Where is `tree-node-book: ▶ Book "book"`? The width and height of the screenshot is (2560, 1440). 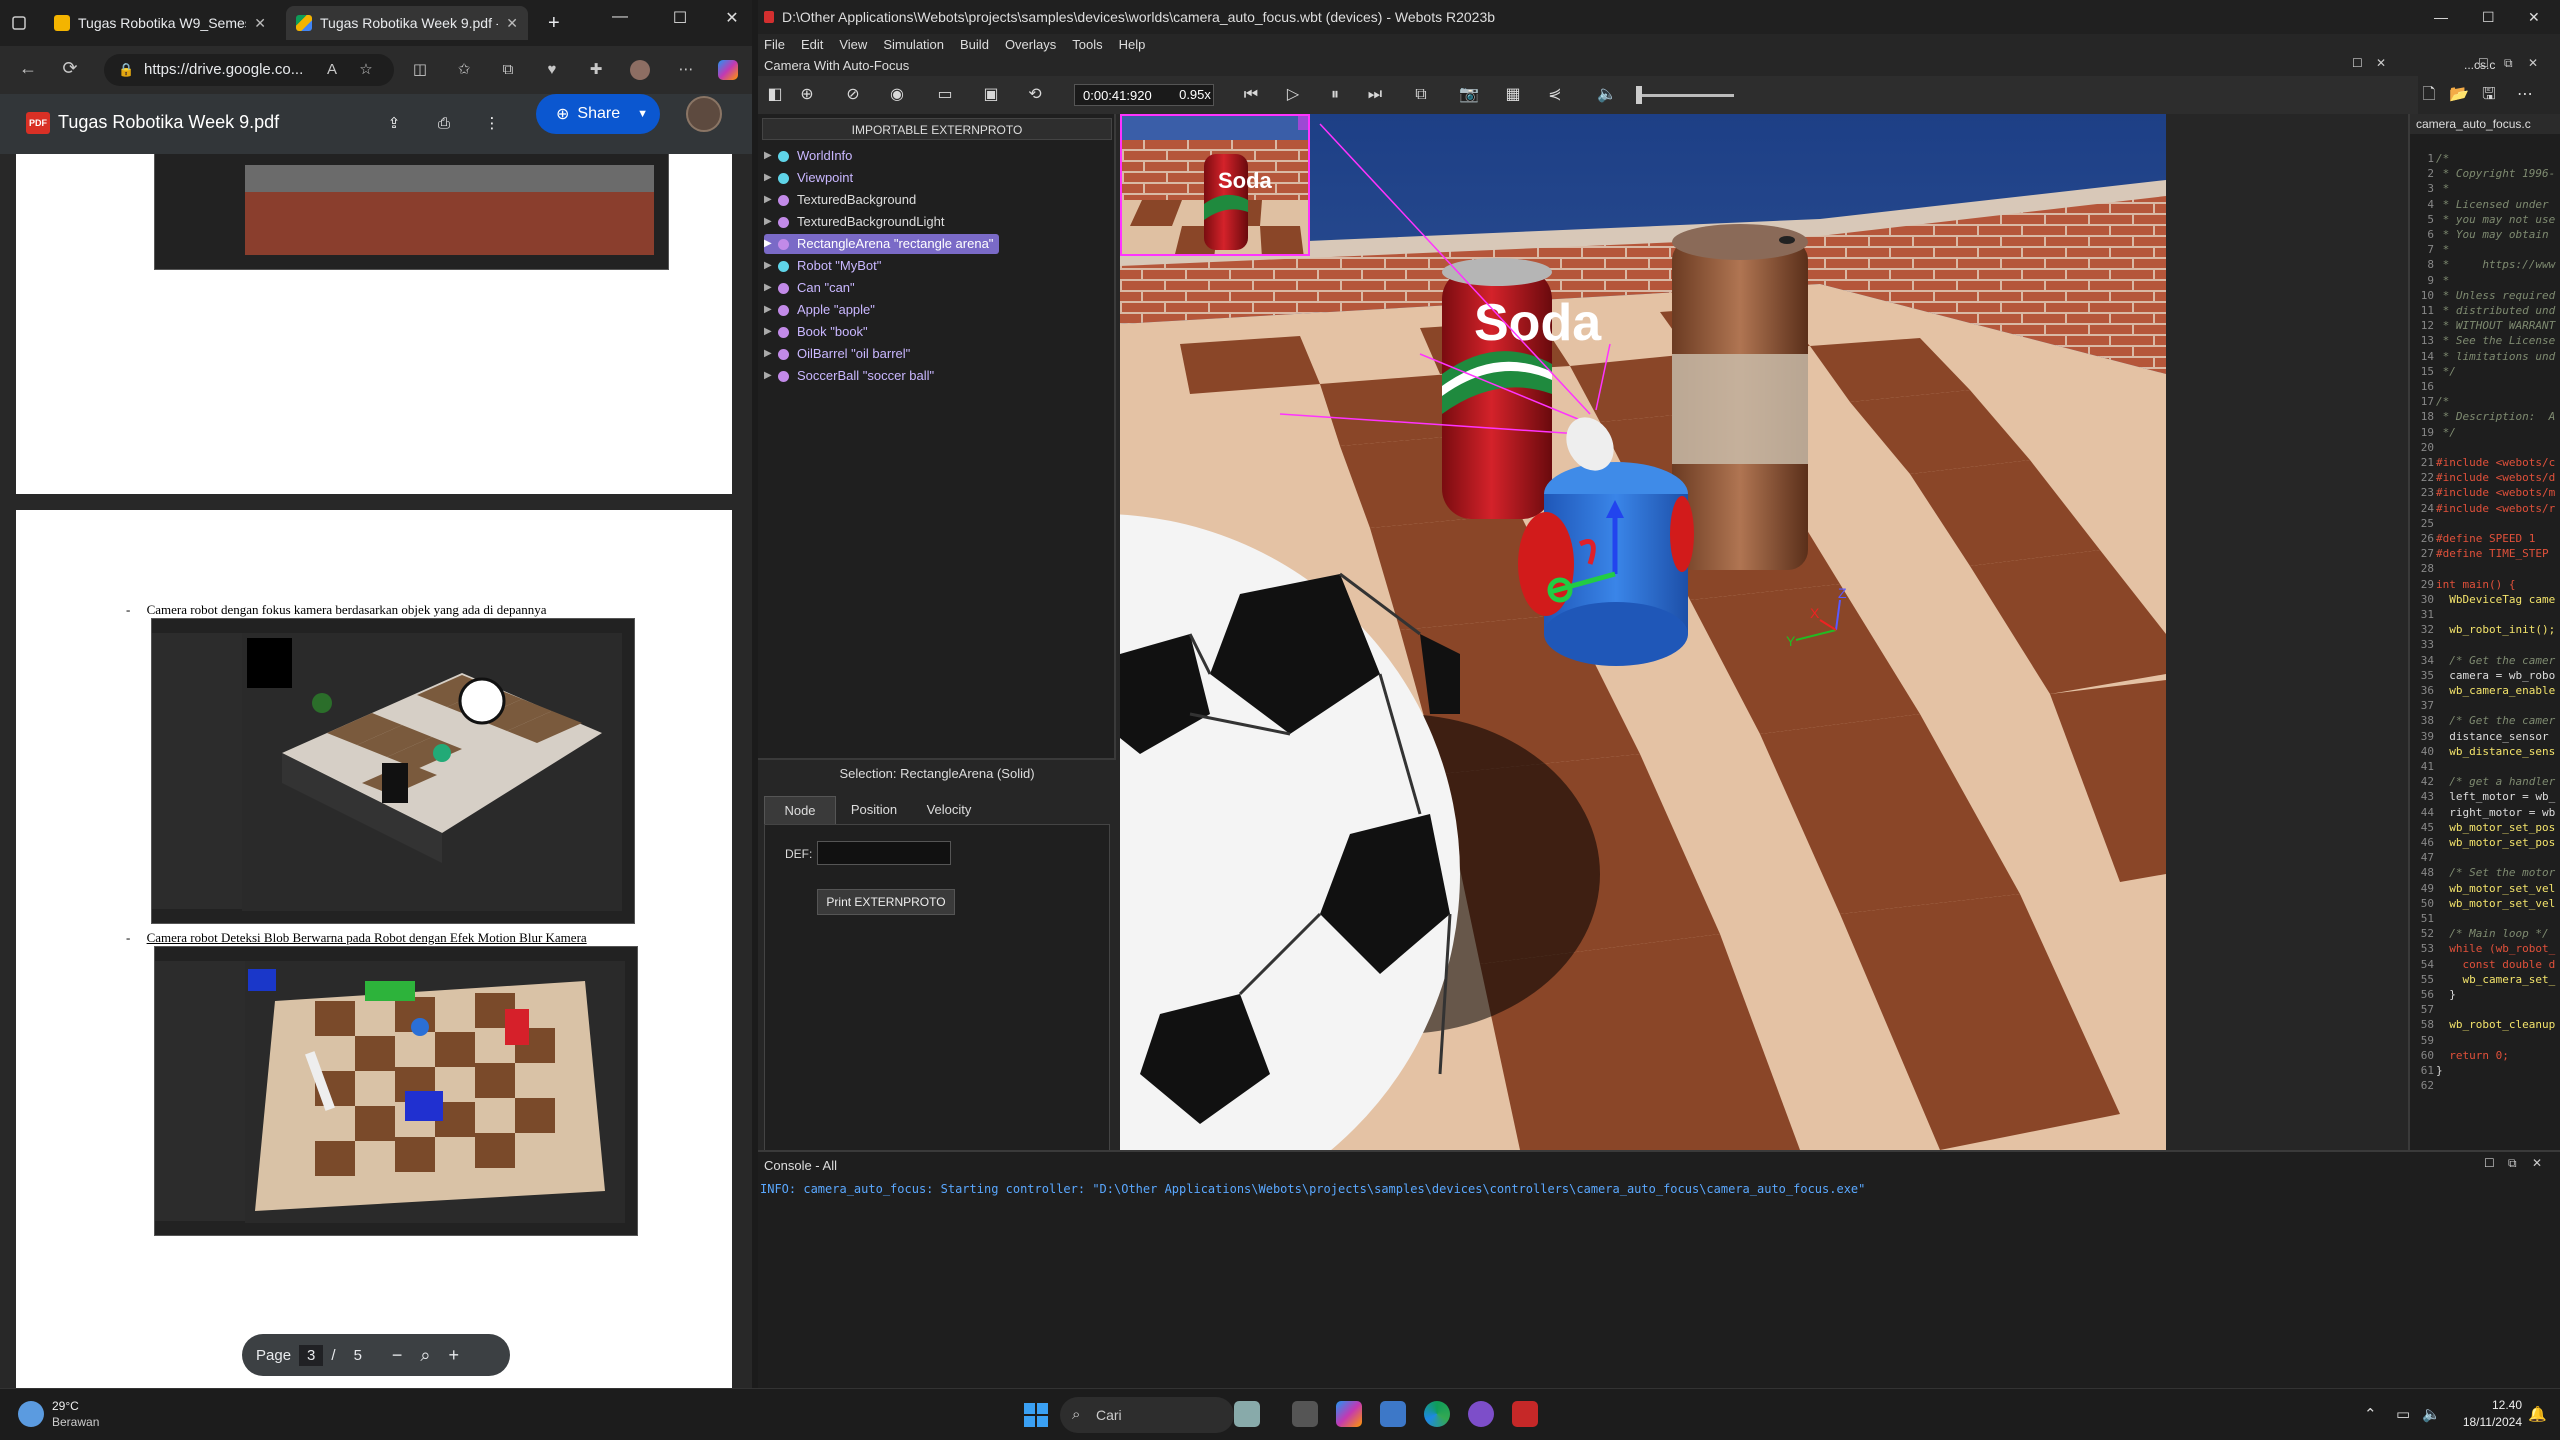 tree-node-book: ▶ Book "book" is located at coordinates (819, 332).